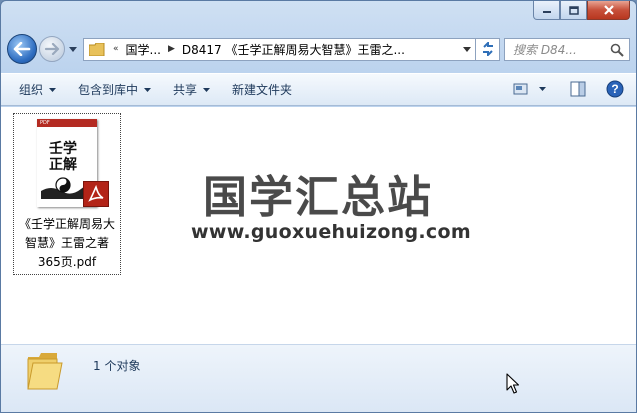 This screenshot has width=637, height=413. I want to click on pdf-icon, so click(96, 194).